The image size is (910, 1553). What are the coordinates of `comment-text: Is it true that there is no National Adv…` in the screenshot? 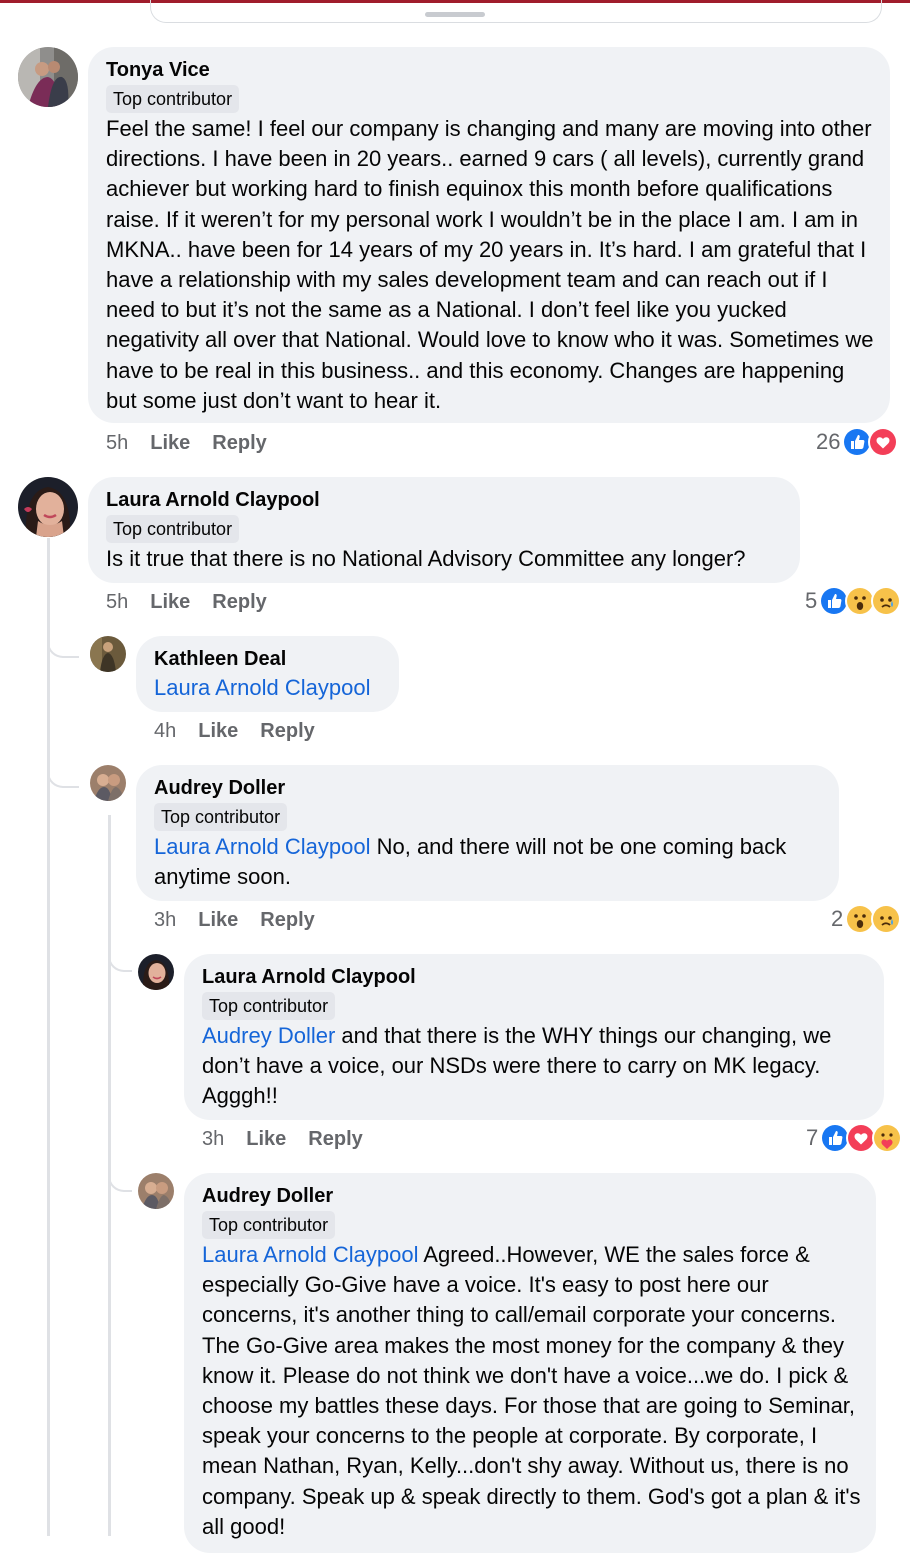 It's located at (426, 558).